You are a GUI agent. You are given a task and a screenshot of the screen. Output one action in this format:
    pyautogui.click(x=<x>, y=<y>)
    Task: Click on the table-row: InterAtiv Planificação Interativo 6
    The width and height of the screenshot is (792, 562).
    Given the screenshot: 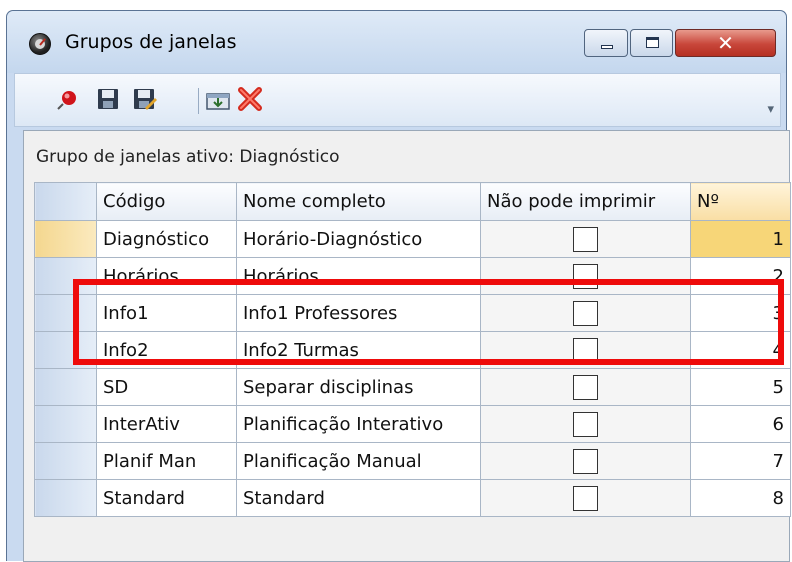 What is the action you would take?
    pyautogui.click(x=412, y=424)
    